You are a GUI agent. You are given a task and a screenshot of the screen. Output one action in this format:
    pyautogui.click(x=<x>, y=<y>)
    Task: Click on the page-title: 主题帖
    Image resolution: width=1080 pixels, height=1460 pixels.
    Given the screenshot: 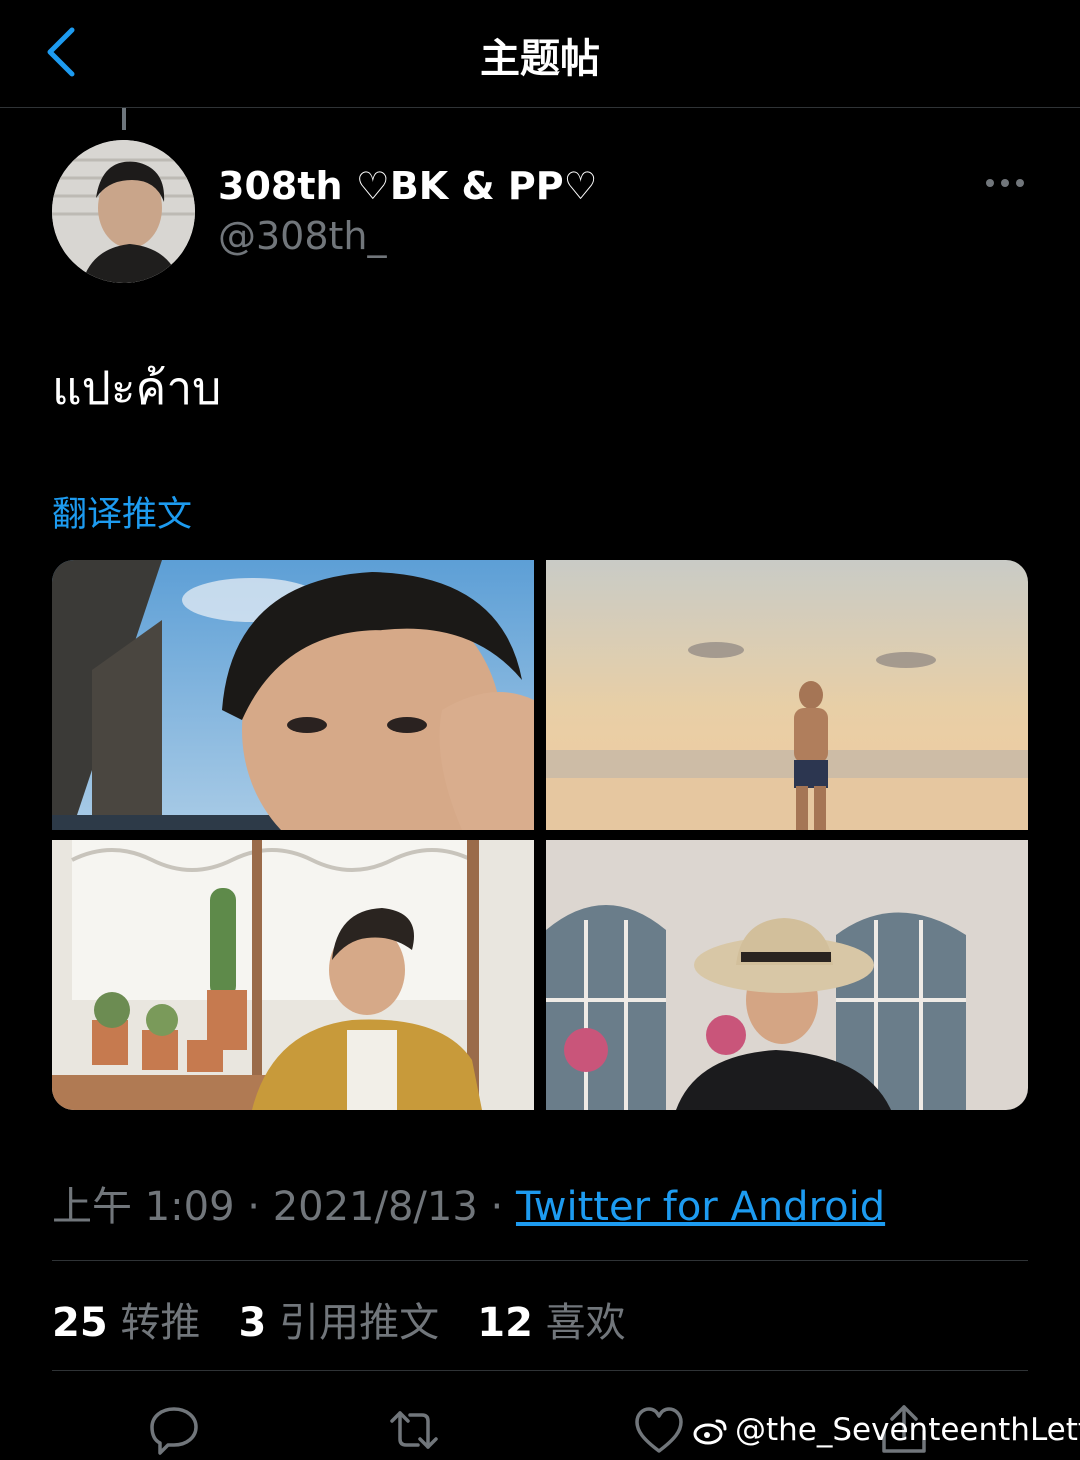 What is the action you would take?
    pyautogui.click(x=540, y=59)
    